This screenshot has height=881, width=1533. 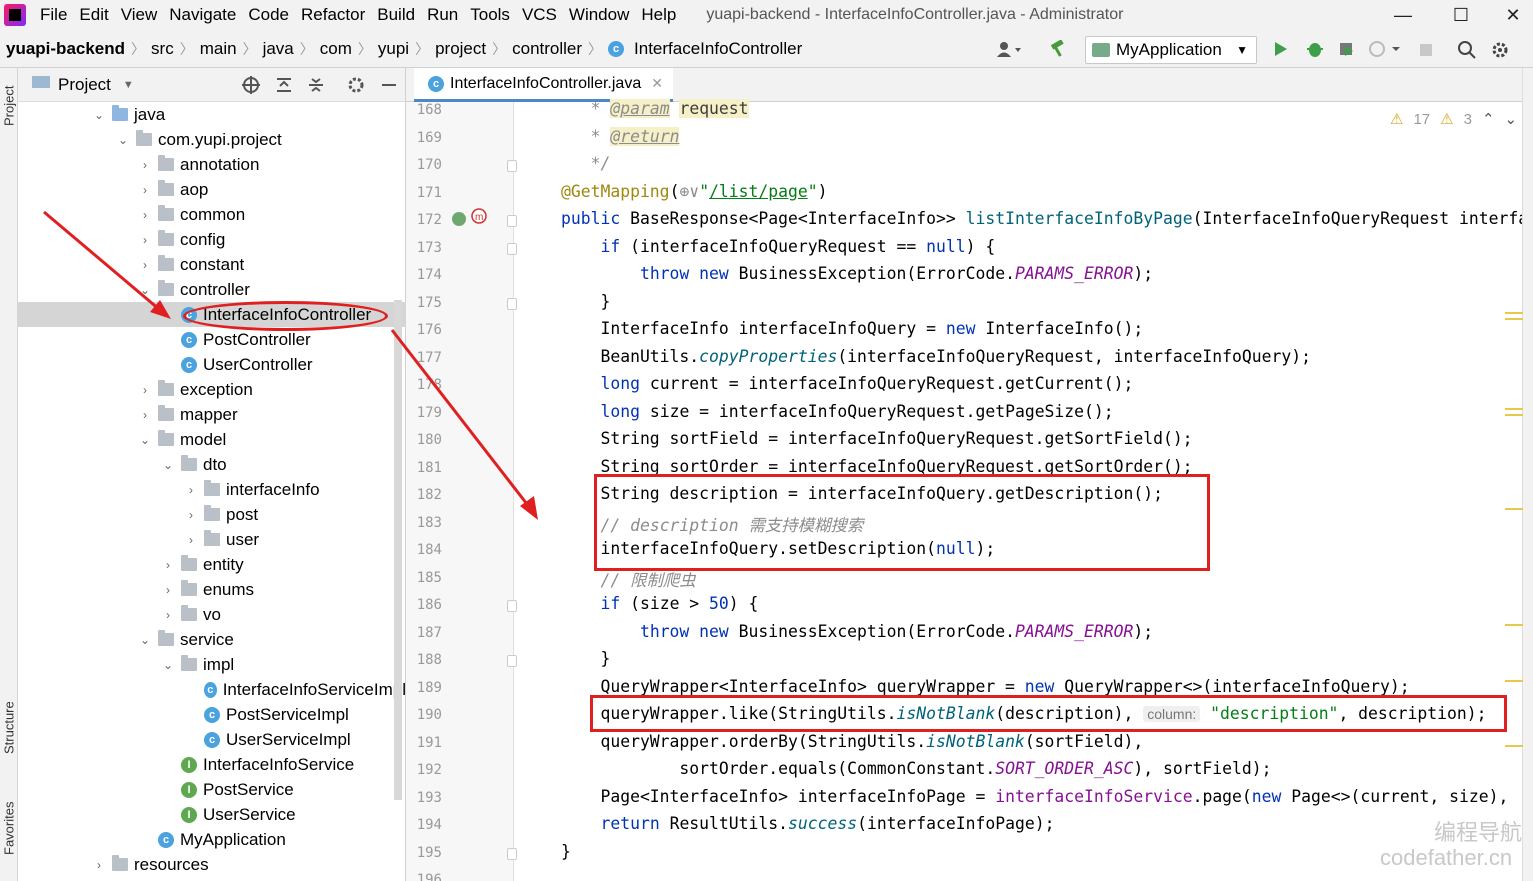 I want to click on editor-tab: c InterfaceInfoController.java ✕, so click(x=543, y=85).